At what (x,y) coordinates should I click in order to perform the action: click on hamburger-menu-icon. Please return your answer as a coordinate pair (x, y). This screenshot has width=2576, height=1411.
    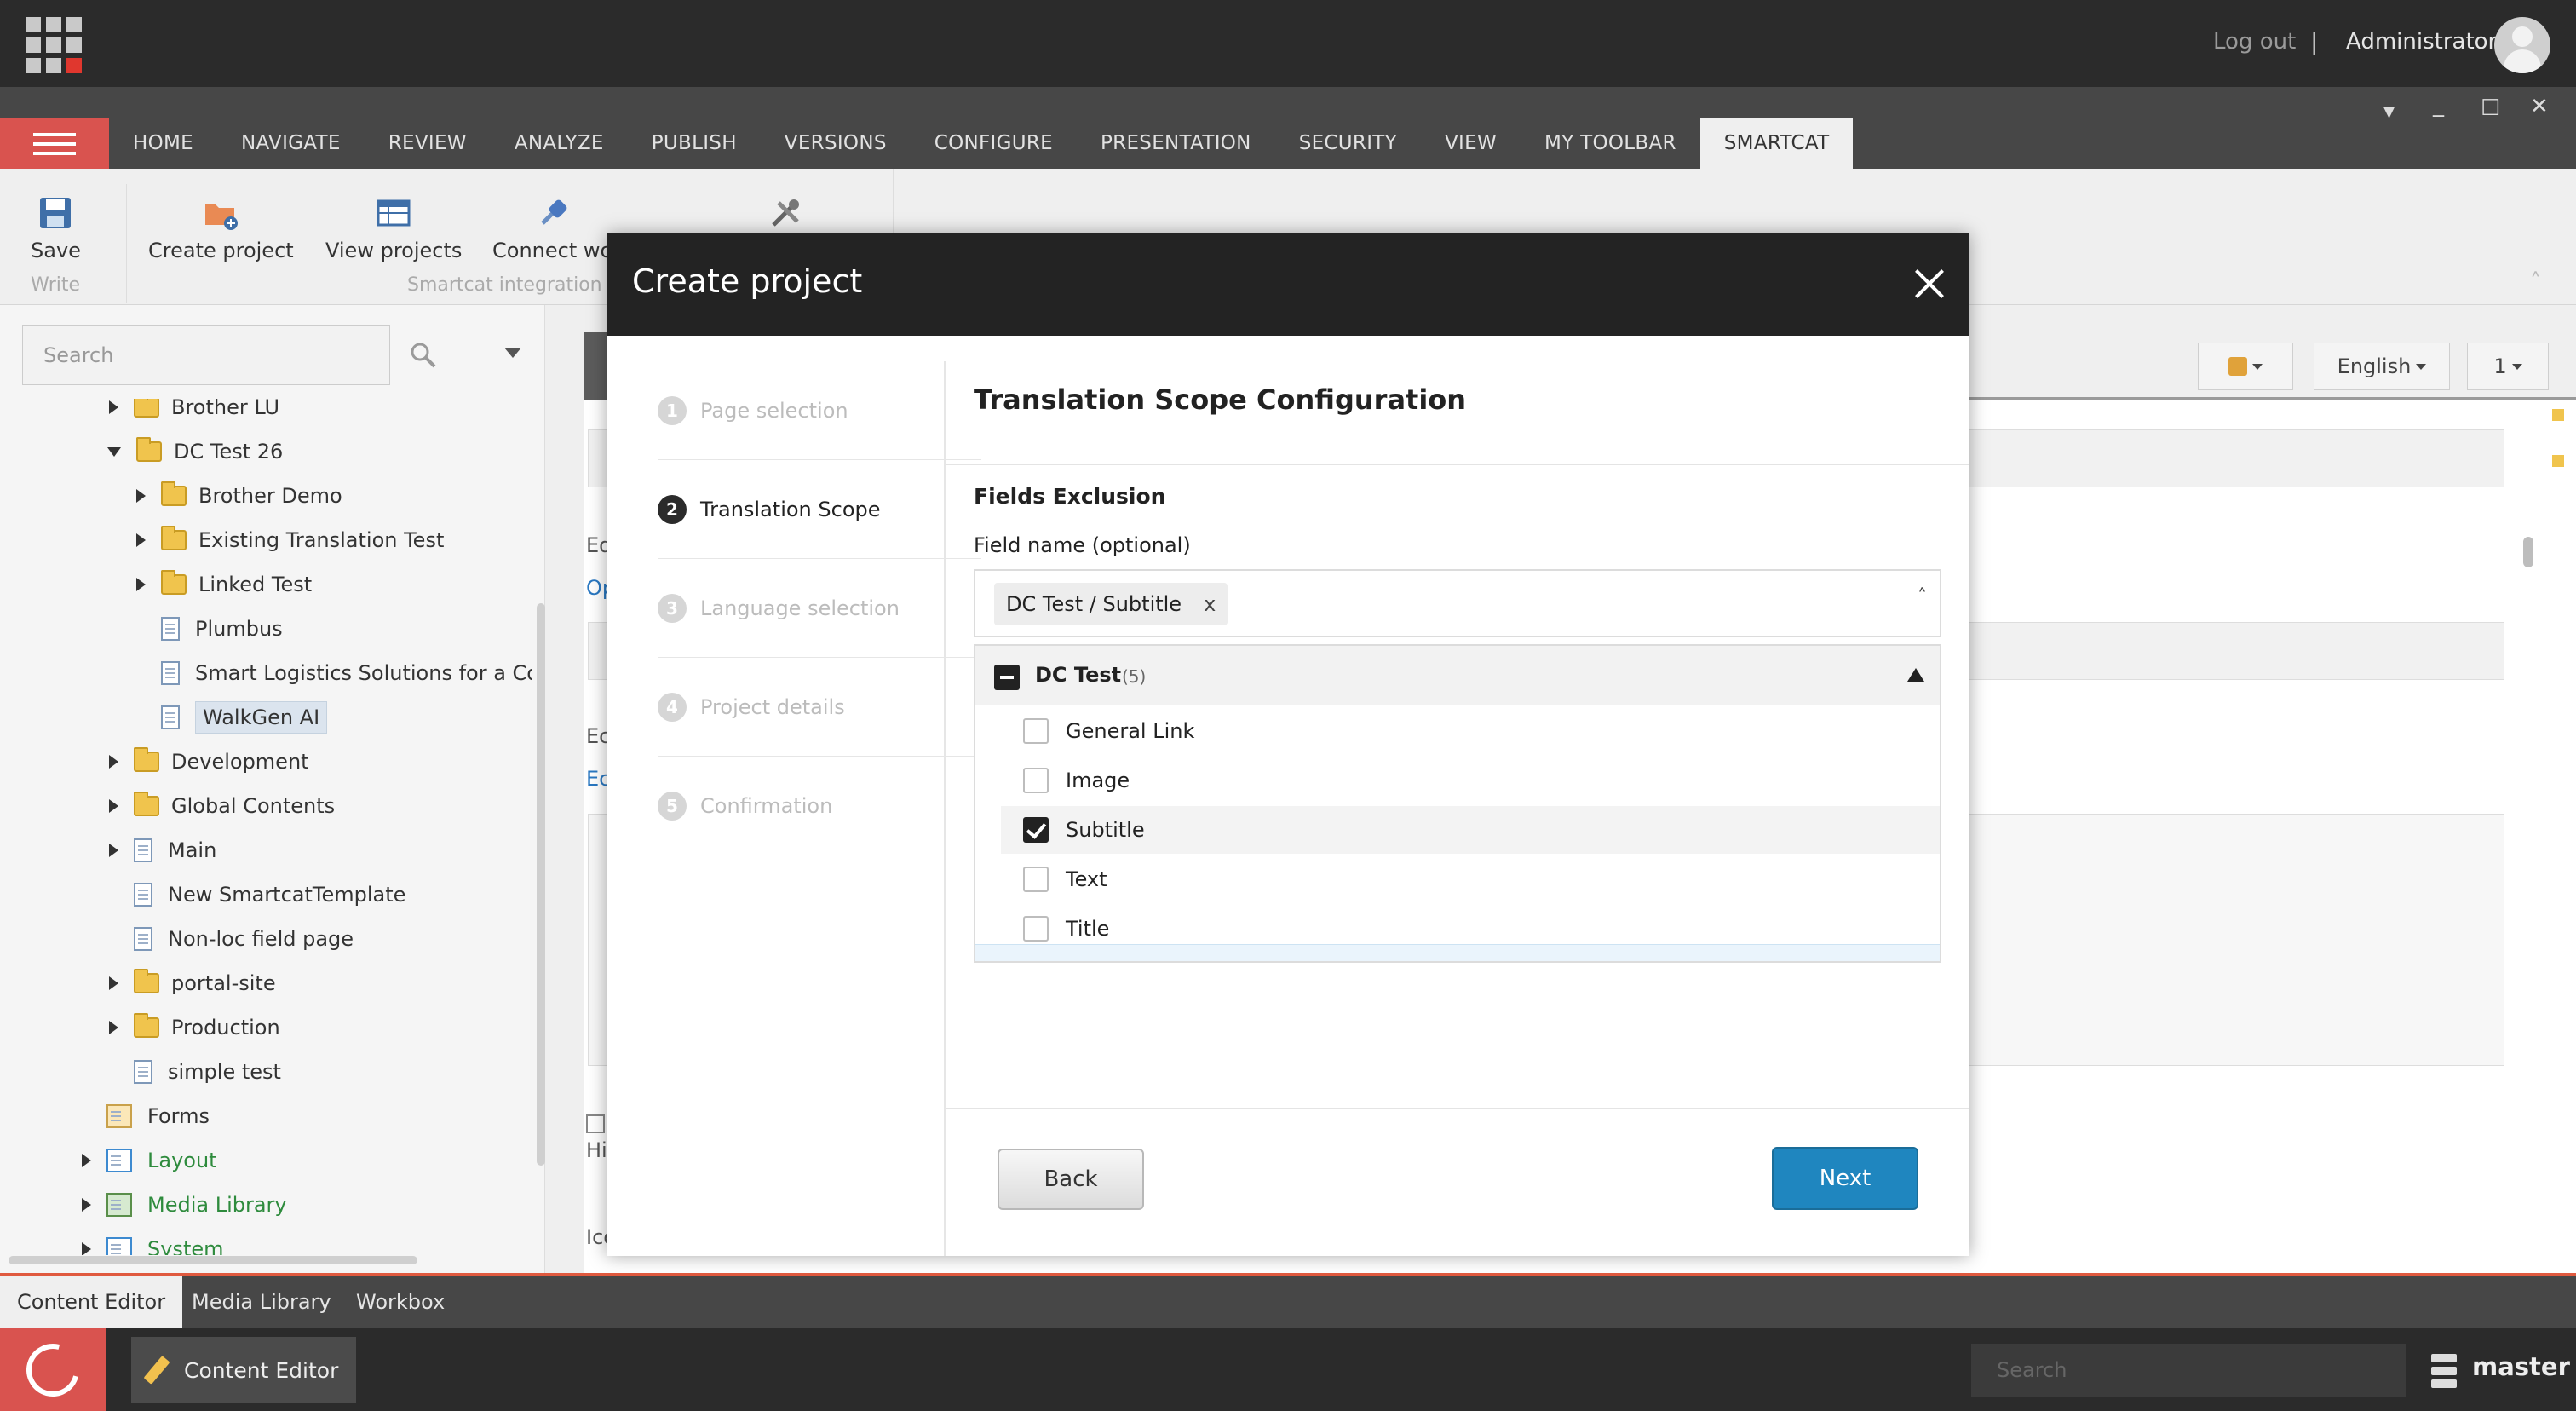
    Looking at the image, I should click on (55, 143).